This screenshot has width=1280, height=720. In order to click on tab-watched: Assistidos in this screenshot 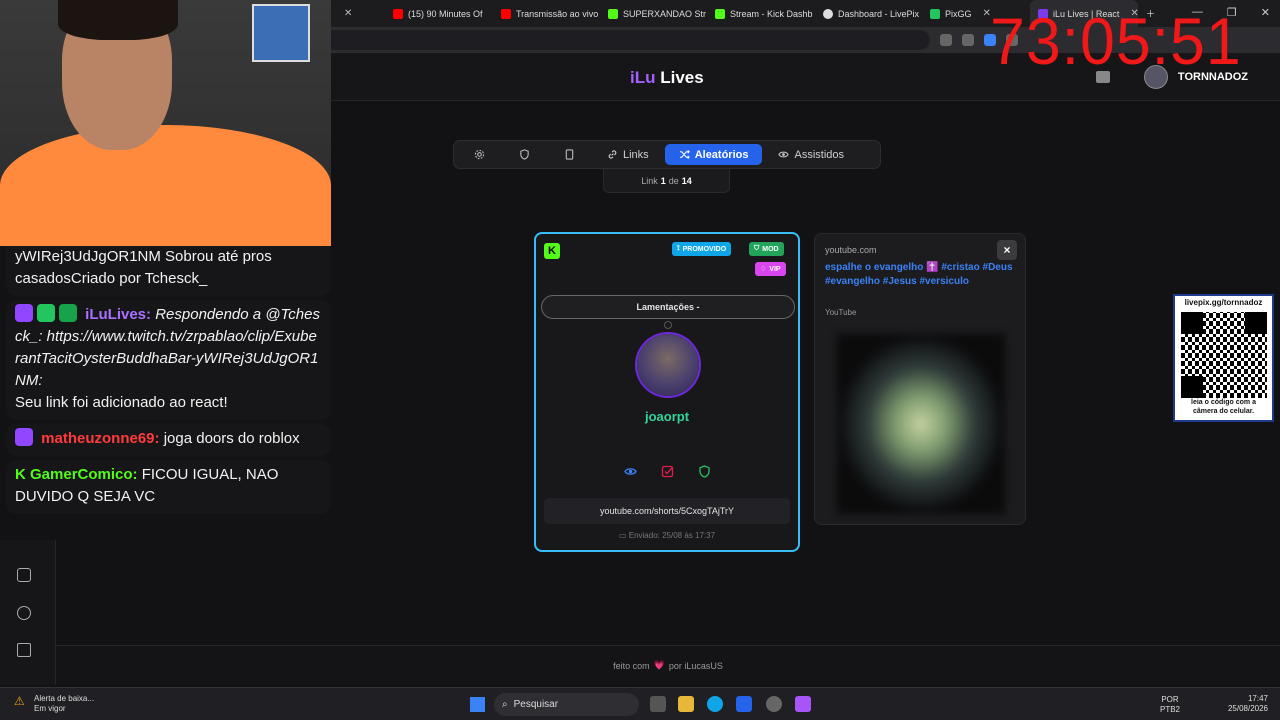, I will do `click(811, 154)`.